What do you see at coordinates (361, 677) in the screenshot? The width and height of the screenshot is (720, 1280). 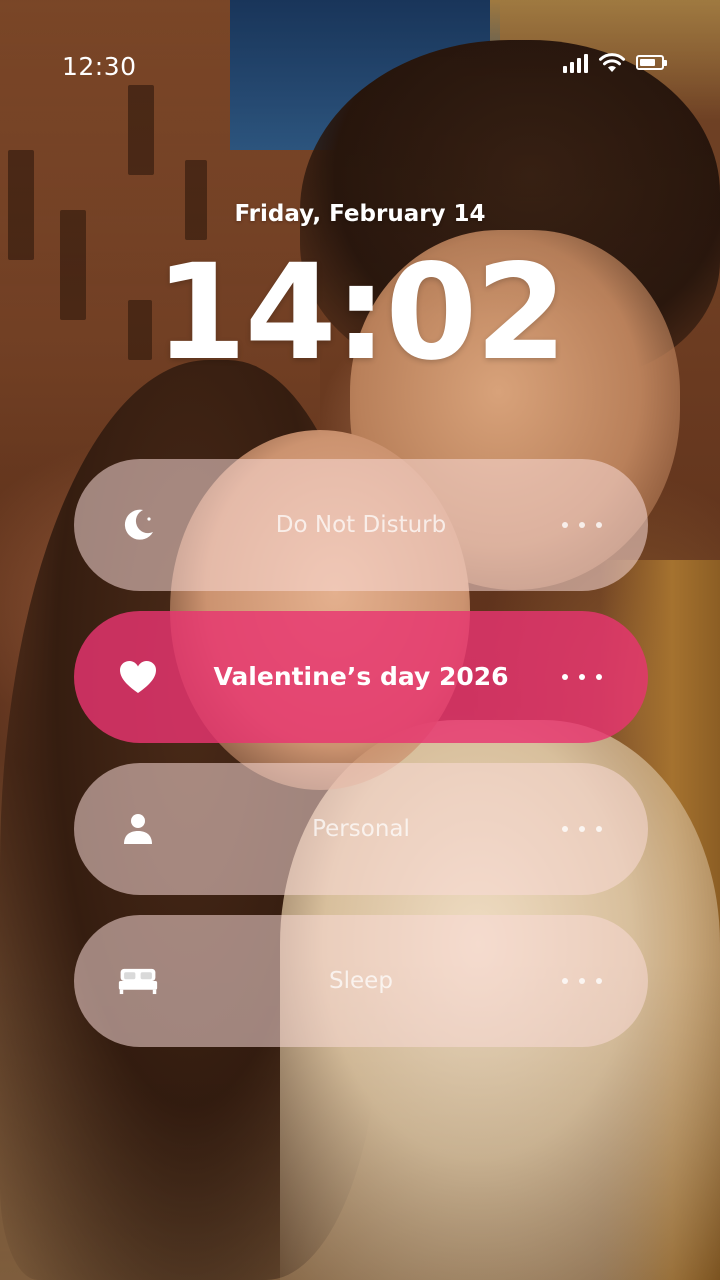 I see `focus-valentines-day: Valentine’s day 2026` at bounding box center [361, 677].